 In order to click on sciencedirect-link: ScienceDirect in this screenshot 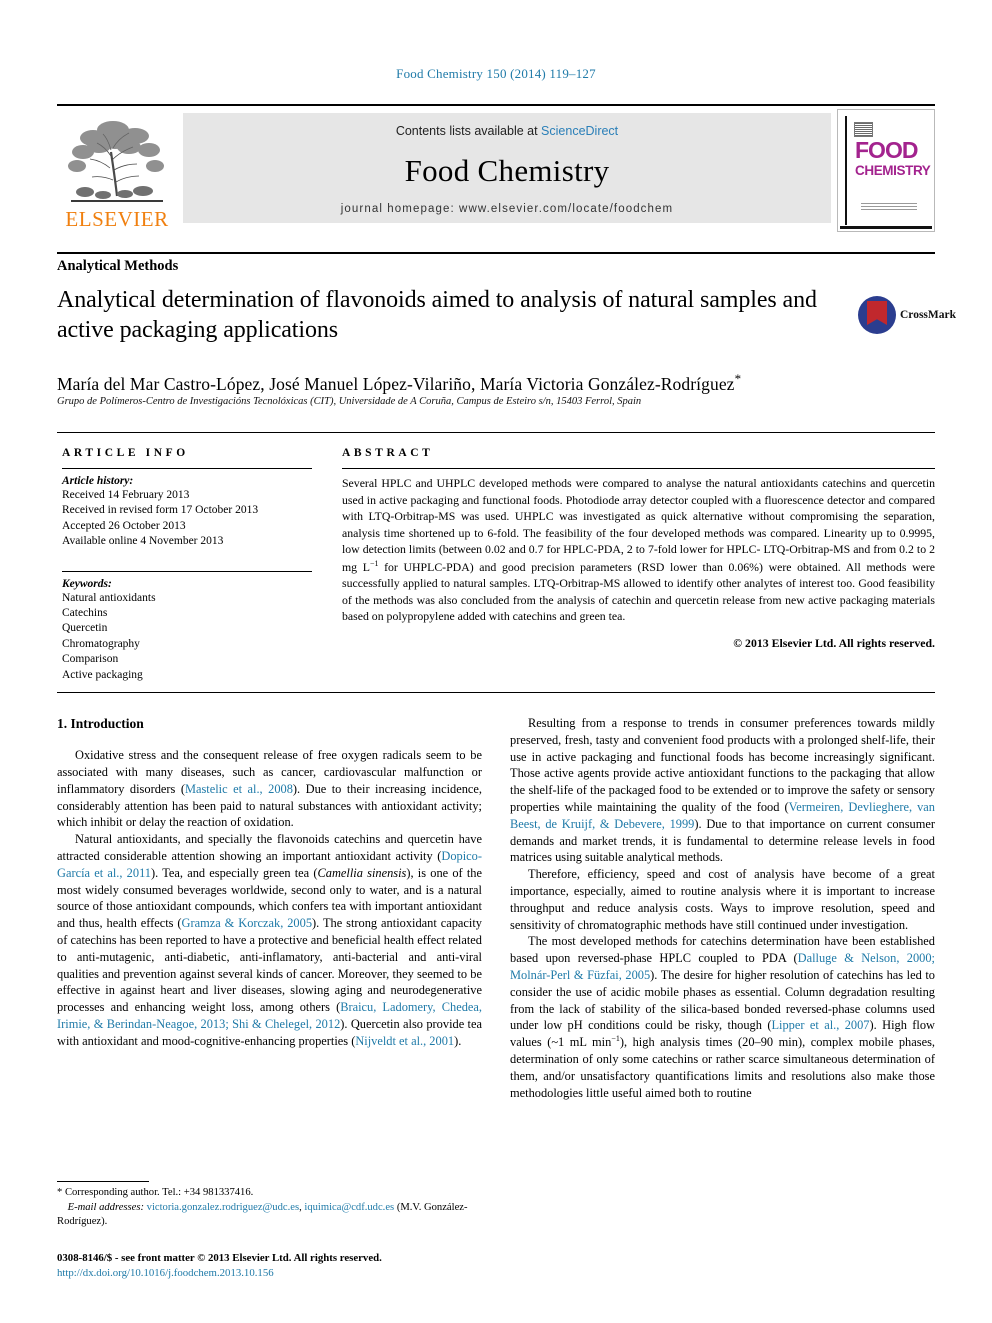, I will do `click(579, 131)`.